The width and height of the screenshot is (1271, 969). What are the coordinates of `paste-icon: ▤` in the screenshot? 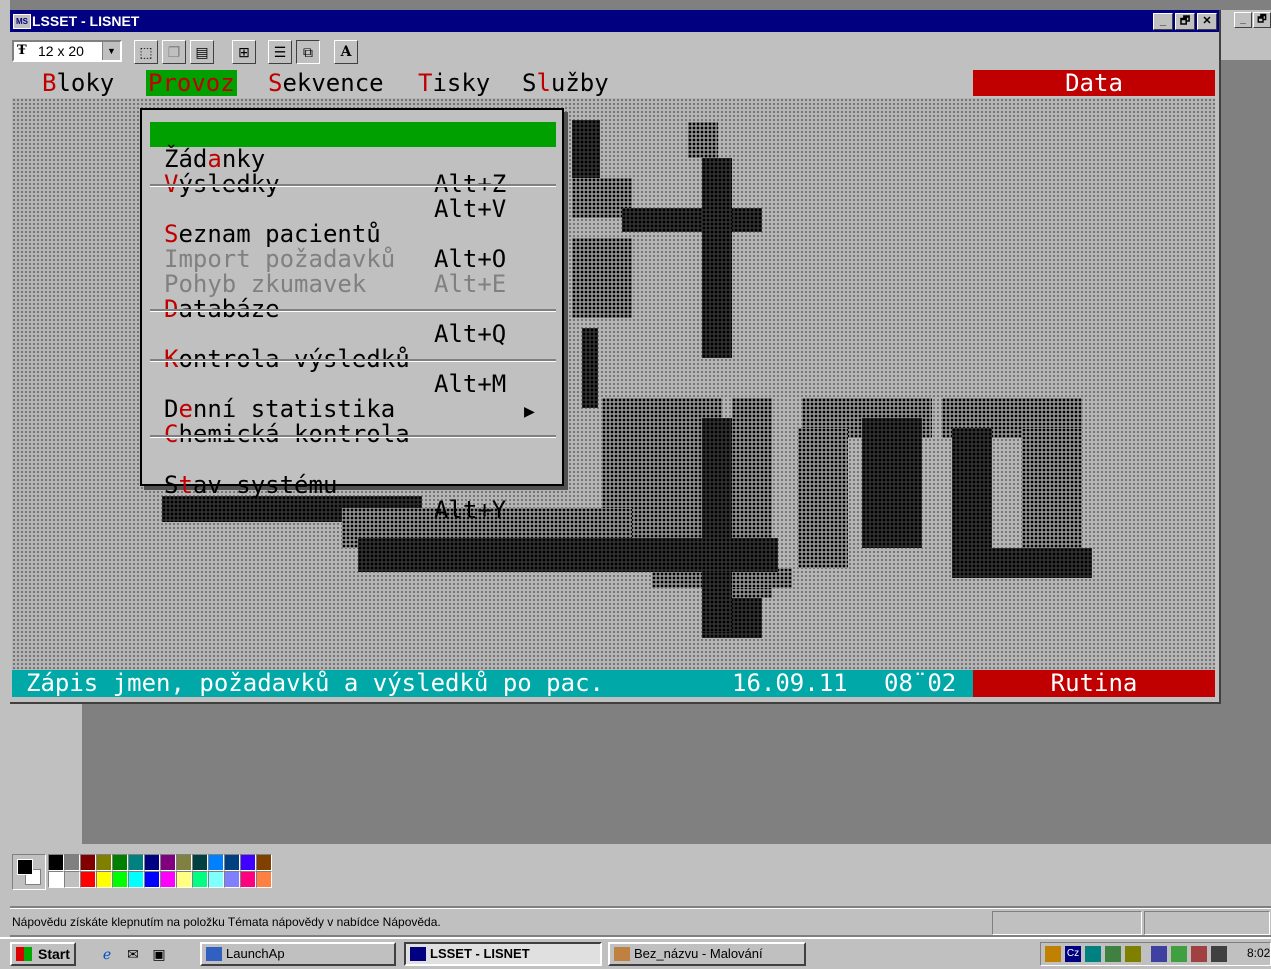 It's located at (202, 52).